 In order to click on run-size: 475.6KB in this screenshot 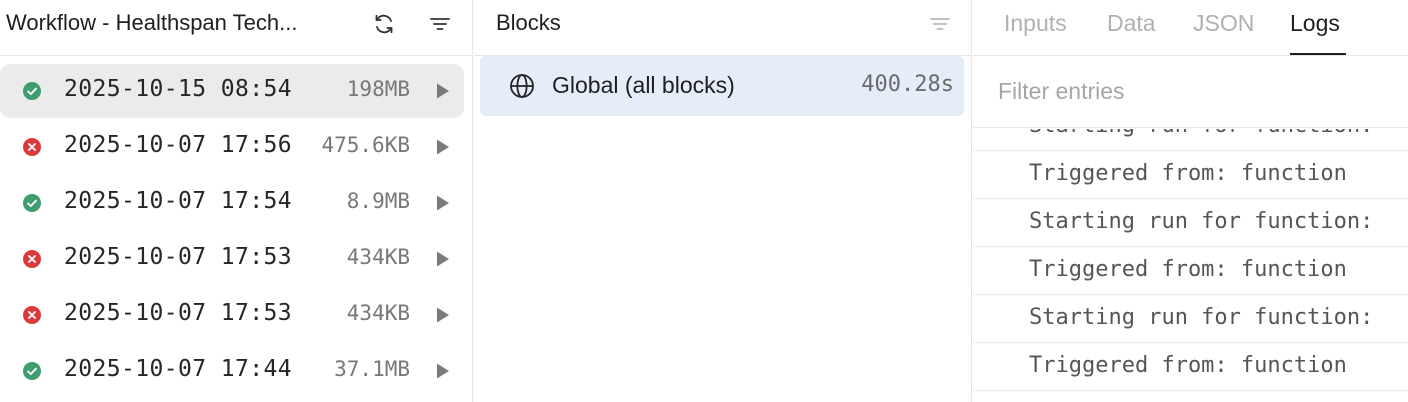, I will do `click(365, 145)`.